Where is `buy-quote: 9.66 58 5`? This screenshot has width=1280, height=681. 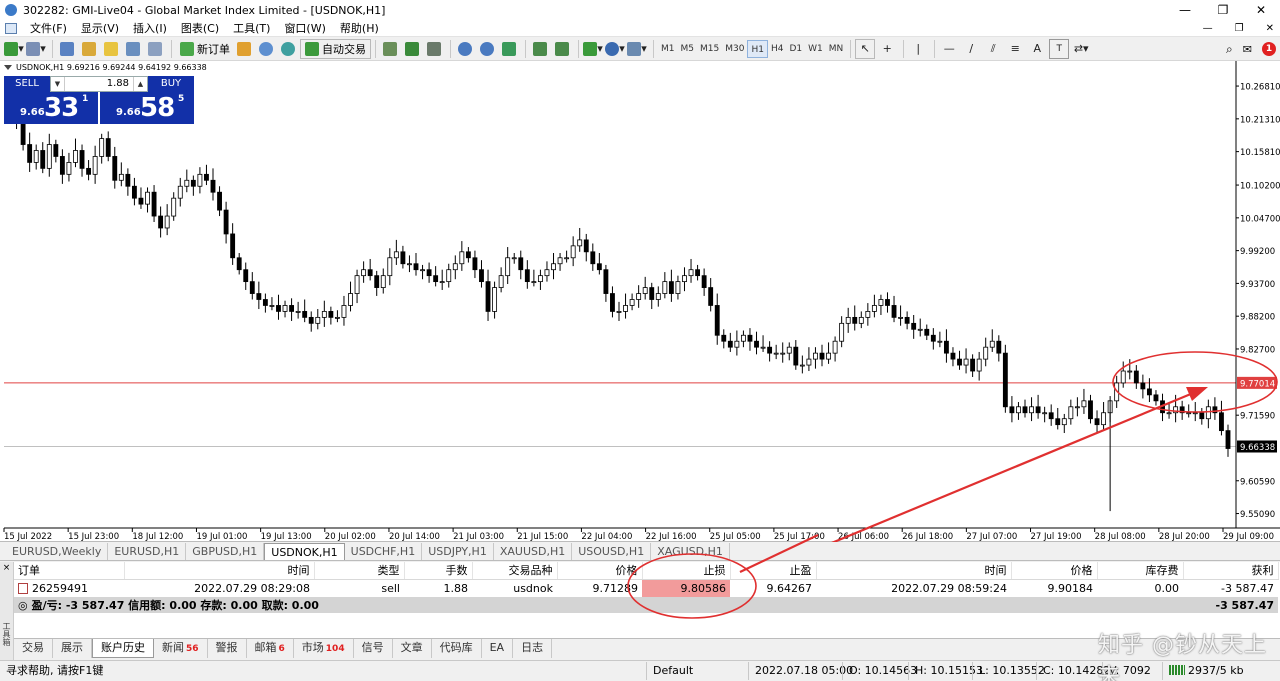
buy-quote: 9.66 58 5 is located at coordinates (147, 108).